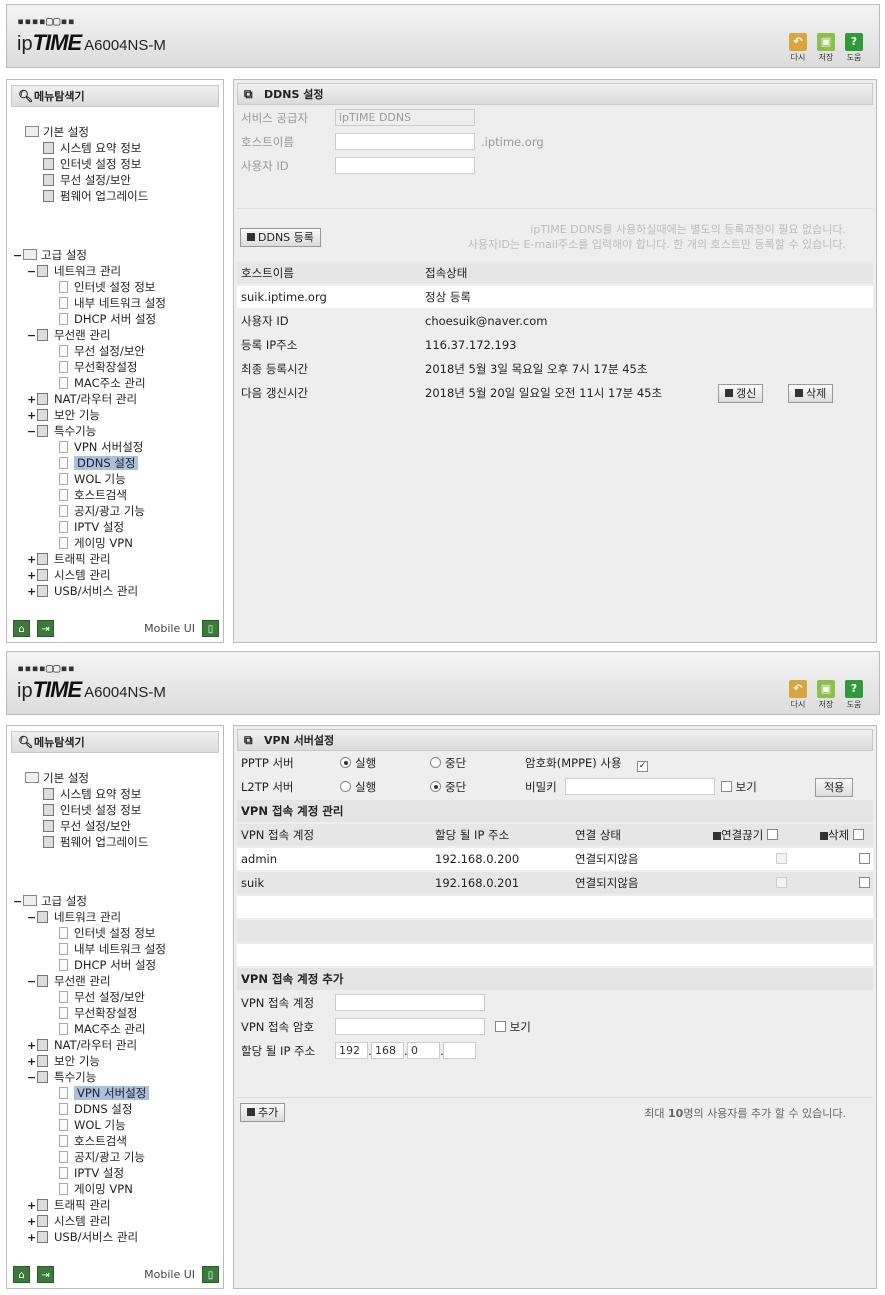 The image size is (885, 1295). I want to click on disconnect-all-checkbox, so click(772, 834).